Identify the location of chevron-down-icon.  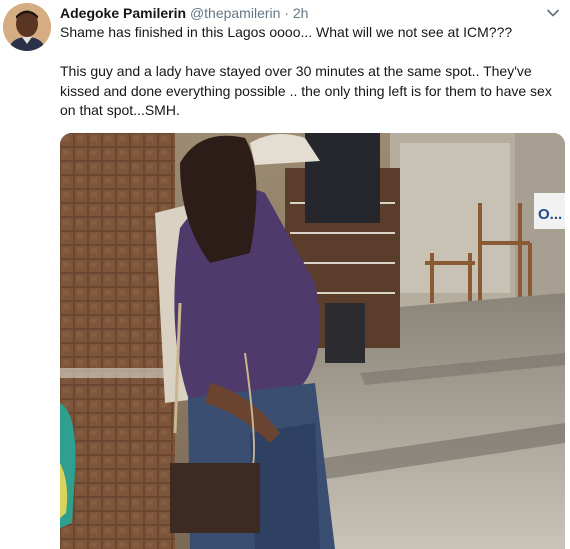
(553, 13).